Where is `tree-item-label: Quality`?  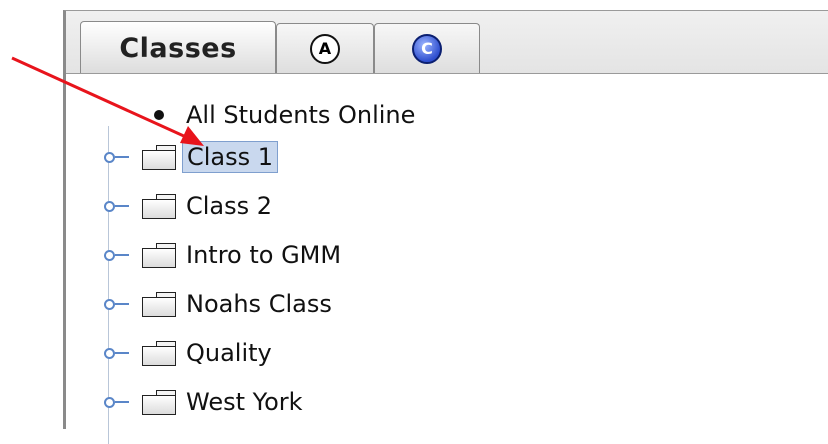
tree-item-label: Quality is located at coordinates (229, 353).